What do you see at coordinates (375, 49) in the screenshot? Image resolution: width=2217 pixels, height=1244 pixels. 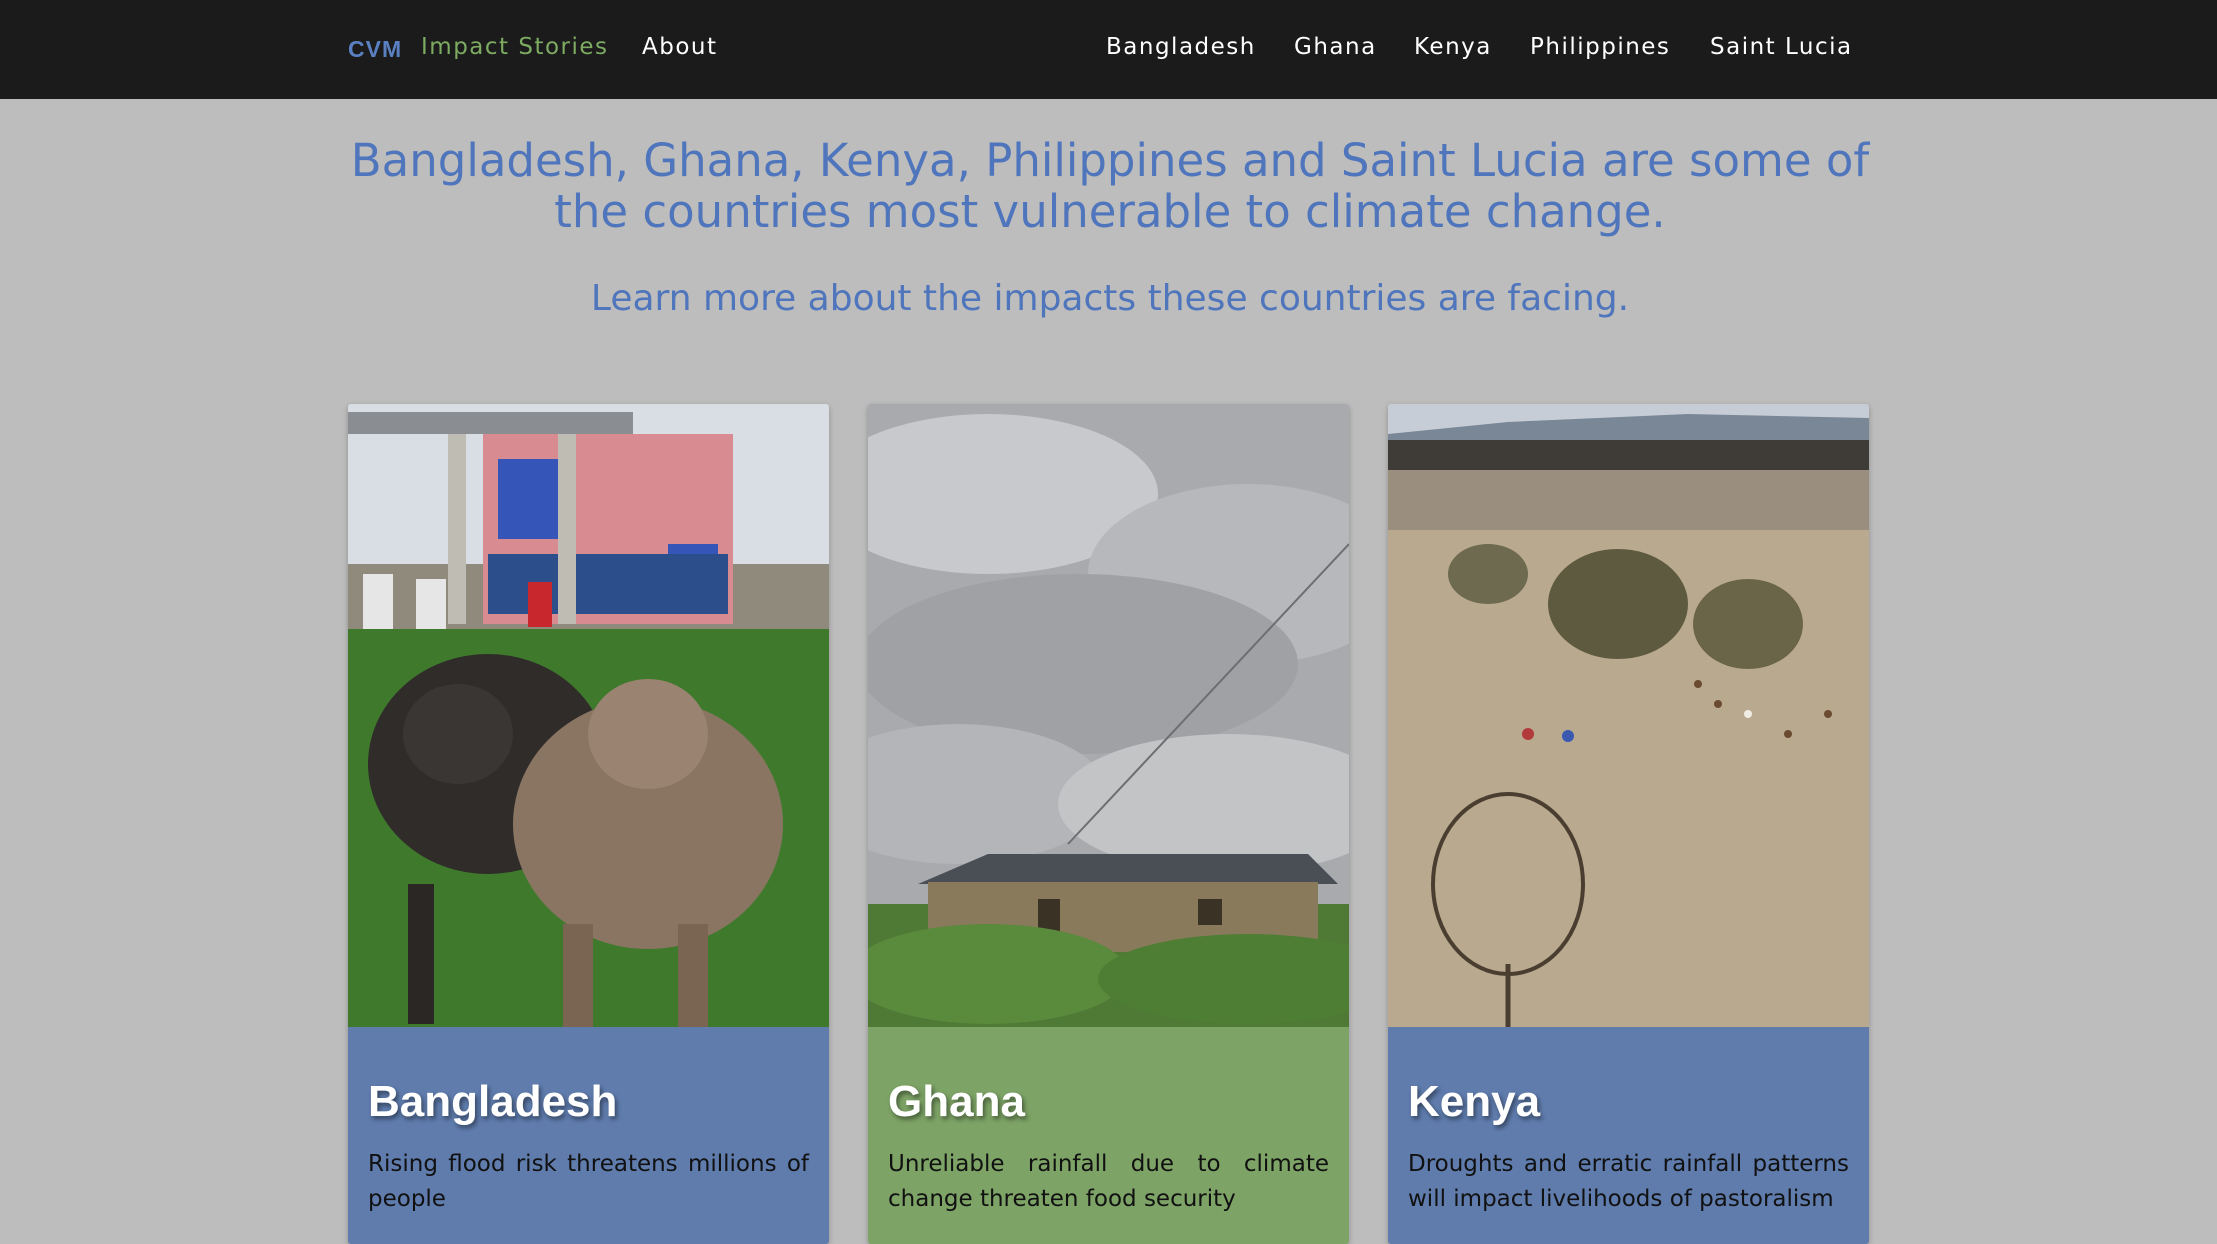 I see `brand-logo: CVM` at bounding box center [375, 49].